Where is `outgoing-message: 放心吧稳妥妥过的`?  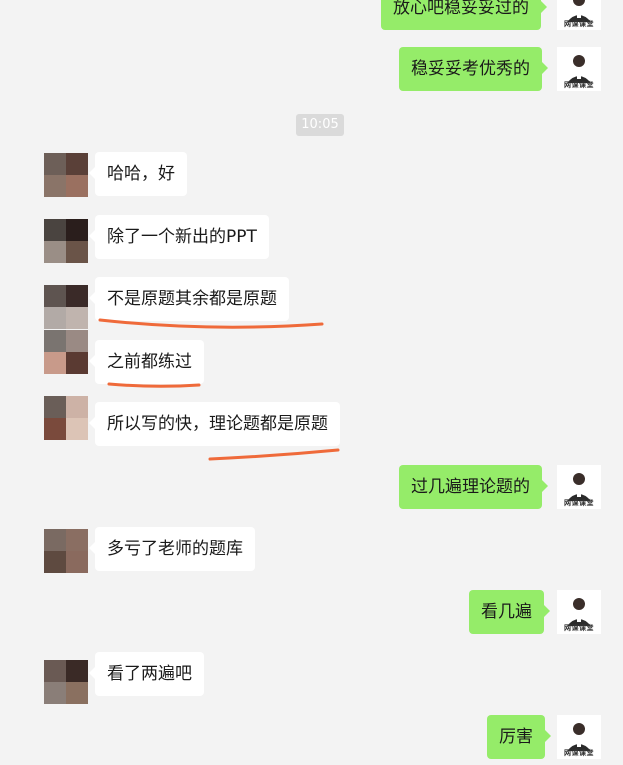
outgoing-message: 放心吧稳妥妥过的 is located at coordinates (464, 15).